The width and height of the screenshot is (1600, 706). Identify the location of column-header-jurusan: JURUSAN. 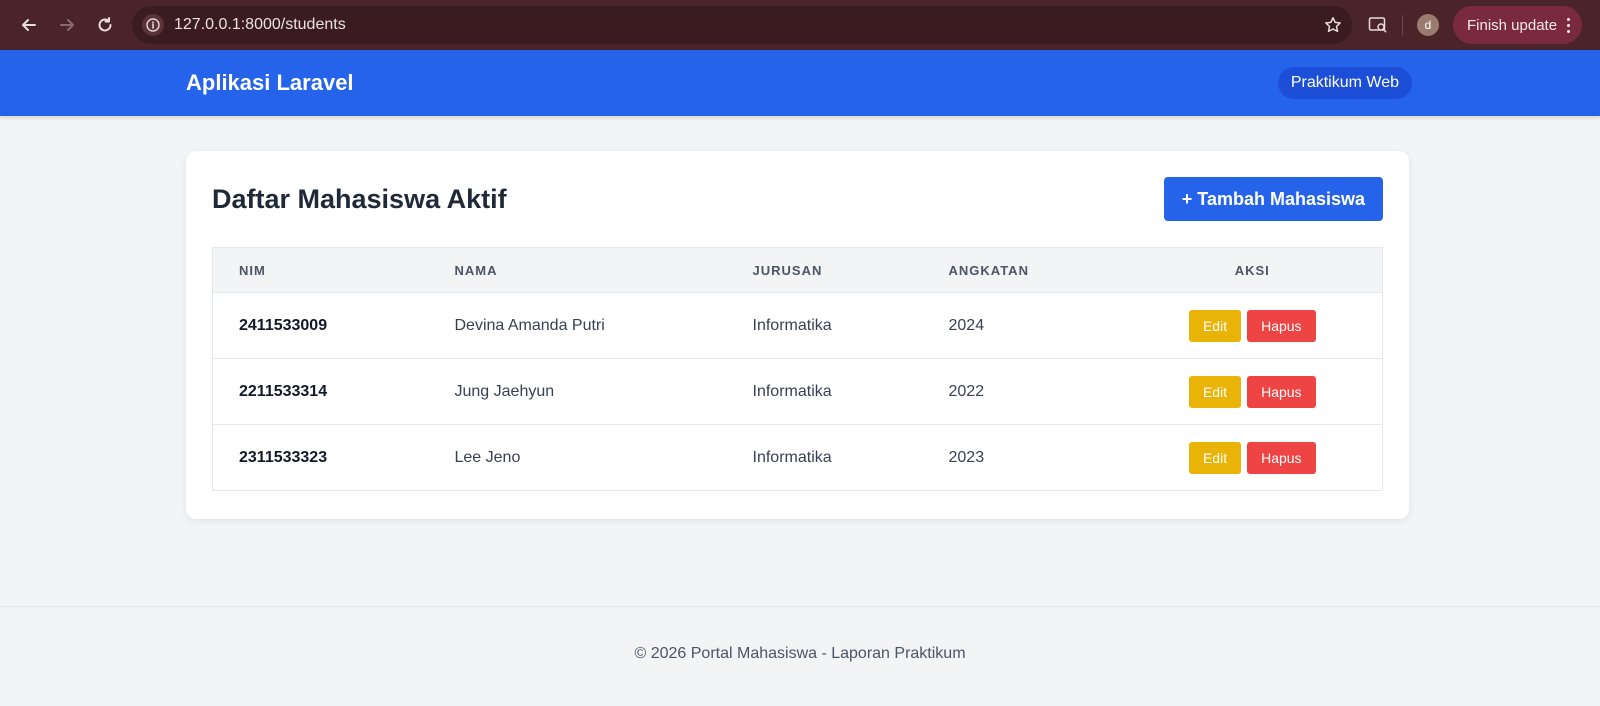
(787, 270).